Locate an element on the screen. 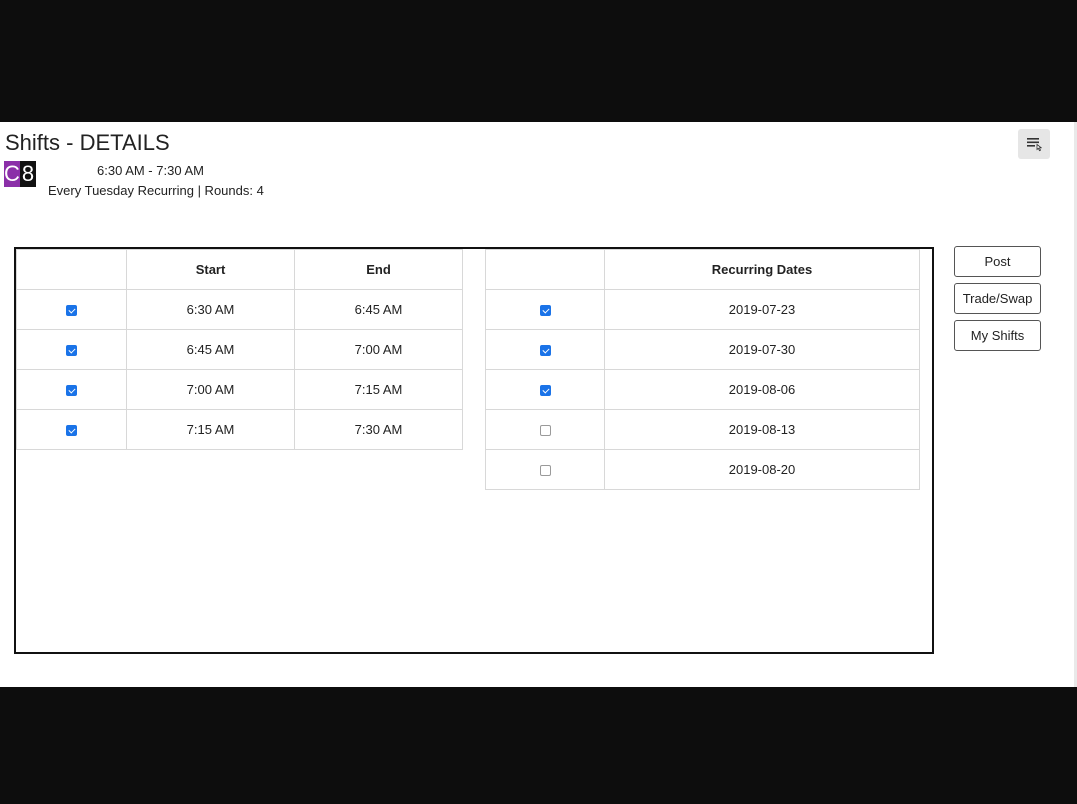 The width and height of the screenshot is (1077, 804). shift-time-range: 6:30 AM - 7:30 AM is located at coordinates (150, 170).